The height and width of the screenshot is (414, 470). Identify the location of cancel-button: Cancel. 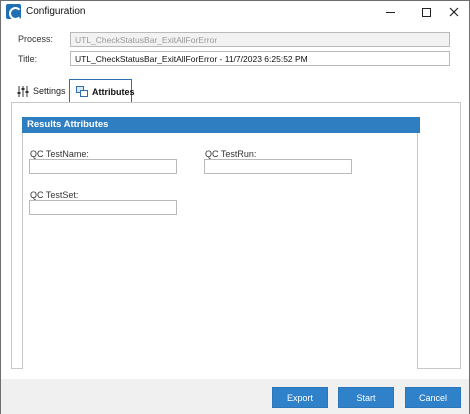
(433, 397).